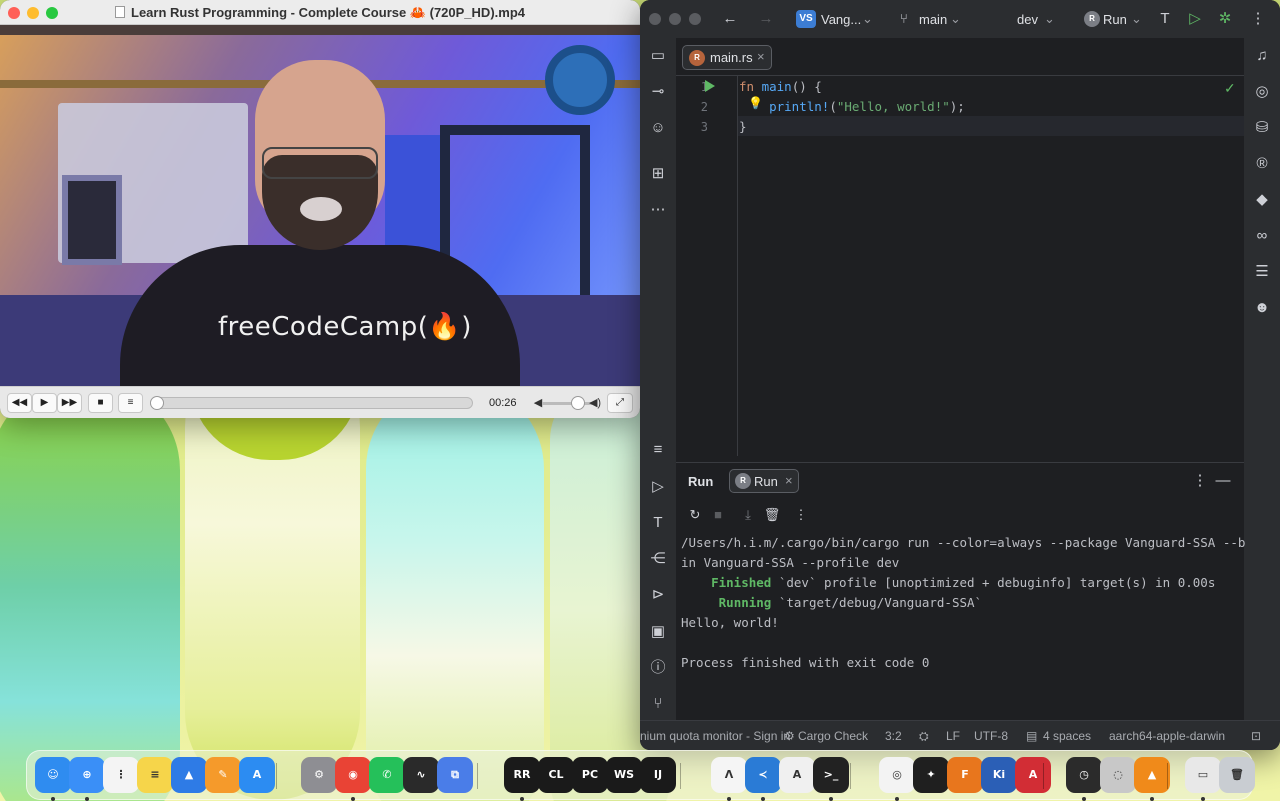  I want to click on dock-vscode-icon: ≺, so click(763, 775).